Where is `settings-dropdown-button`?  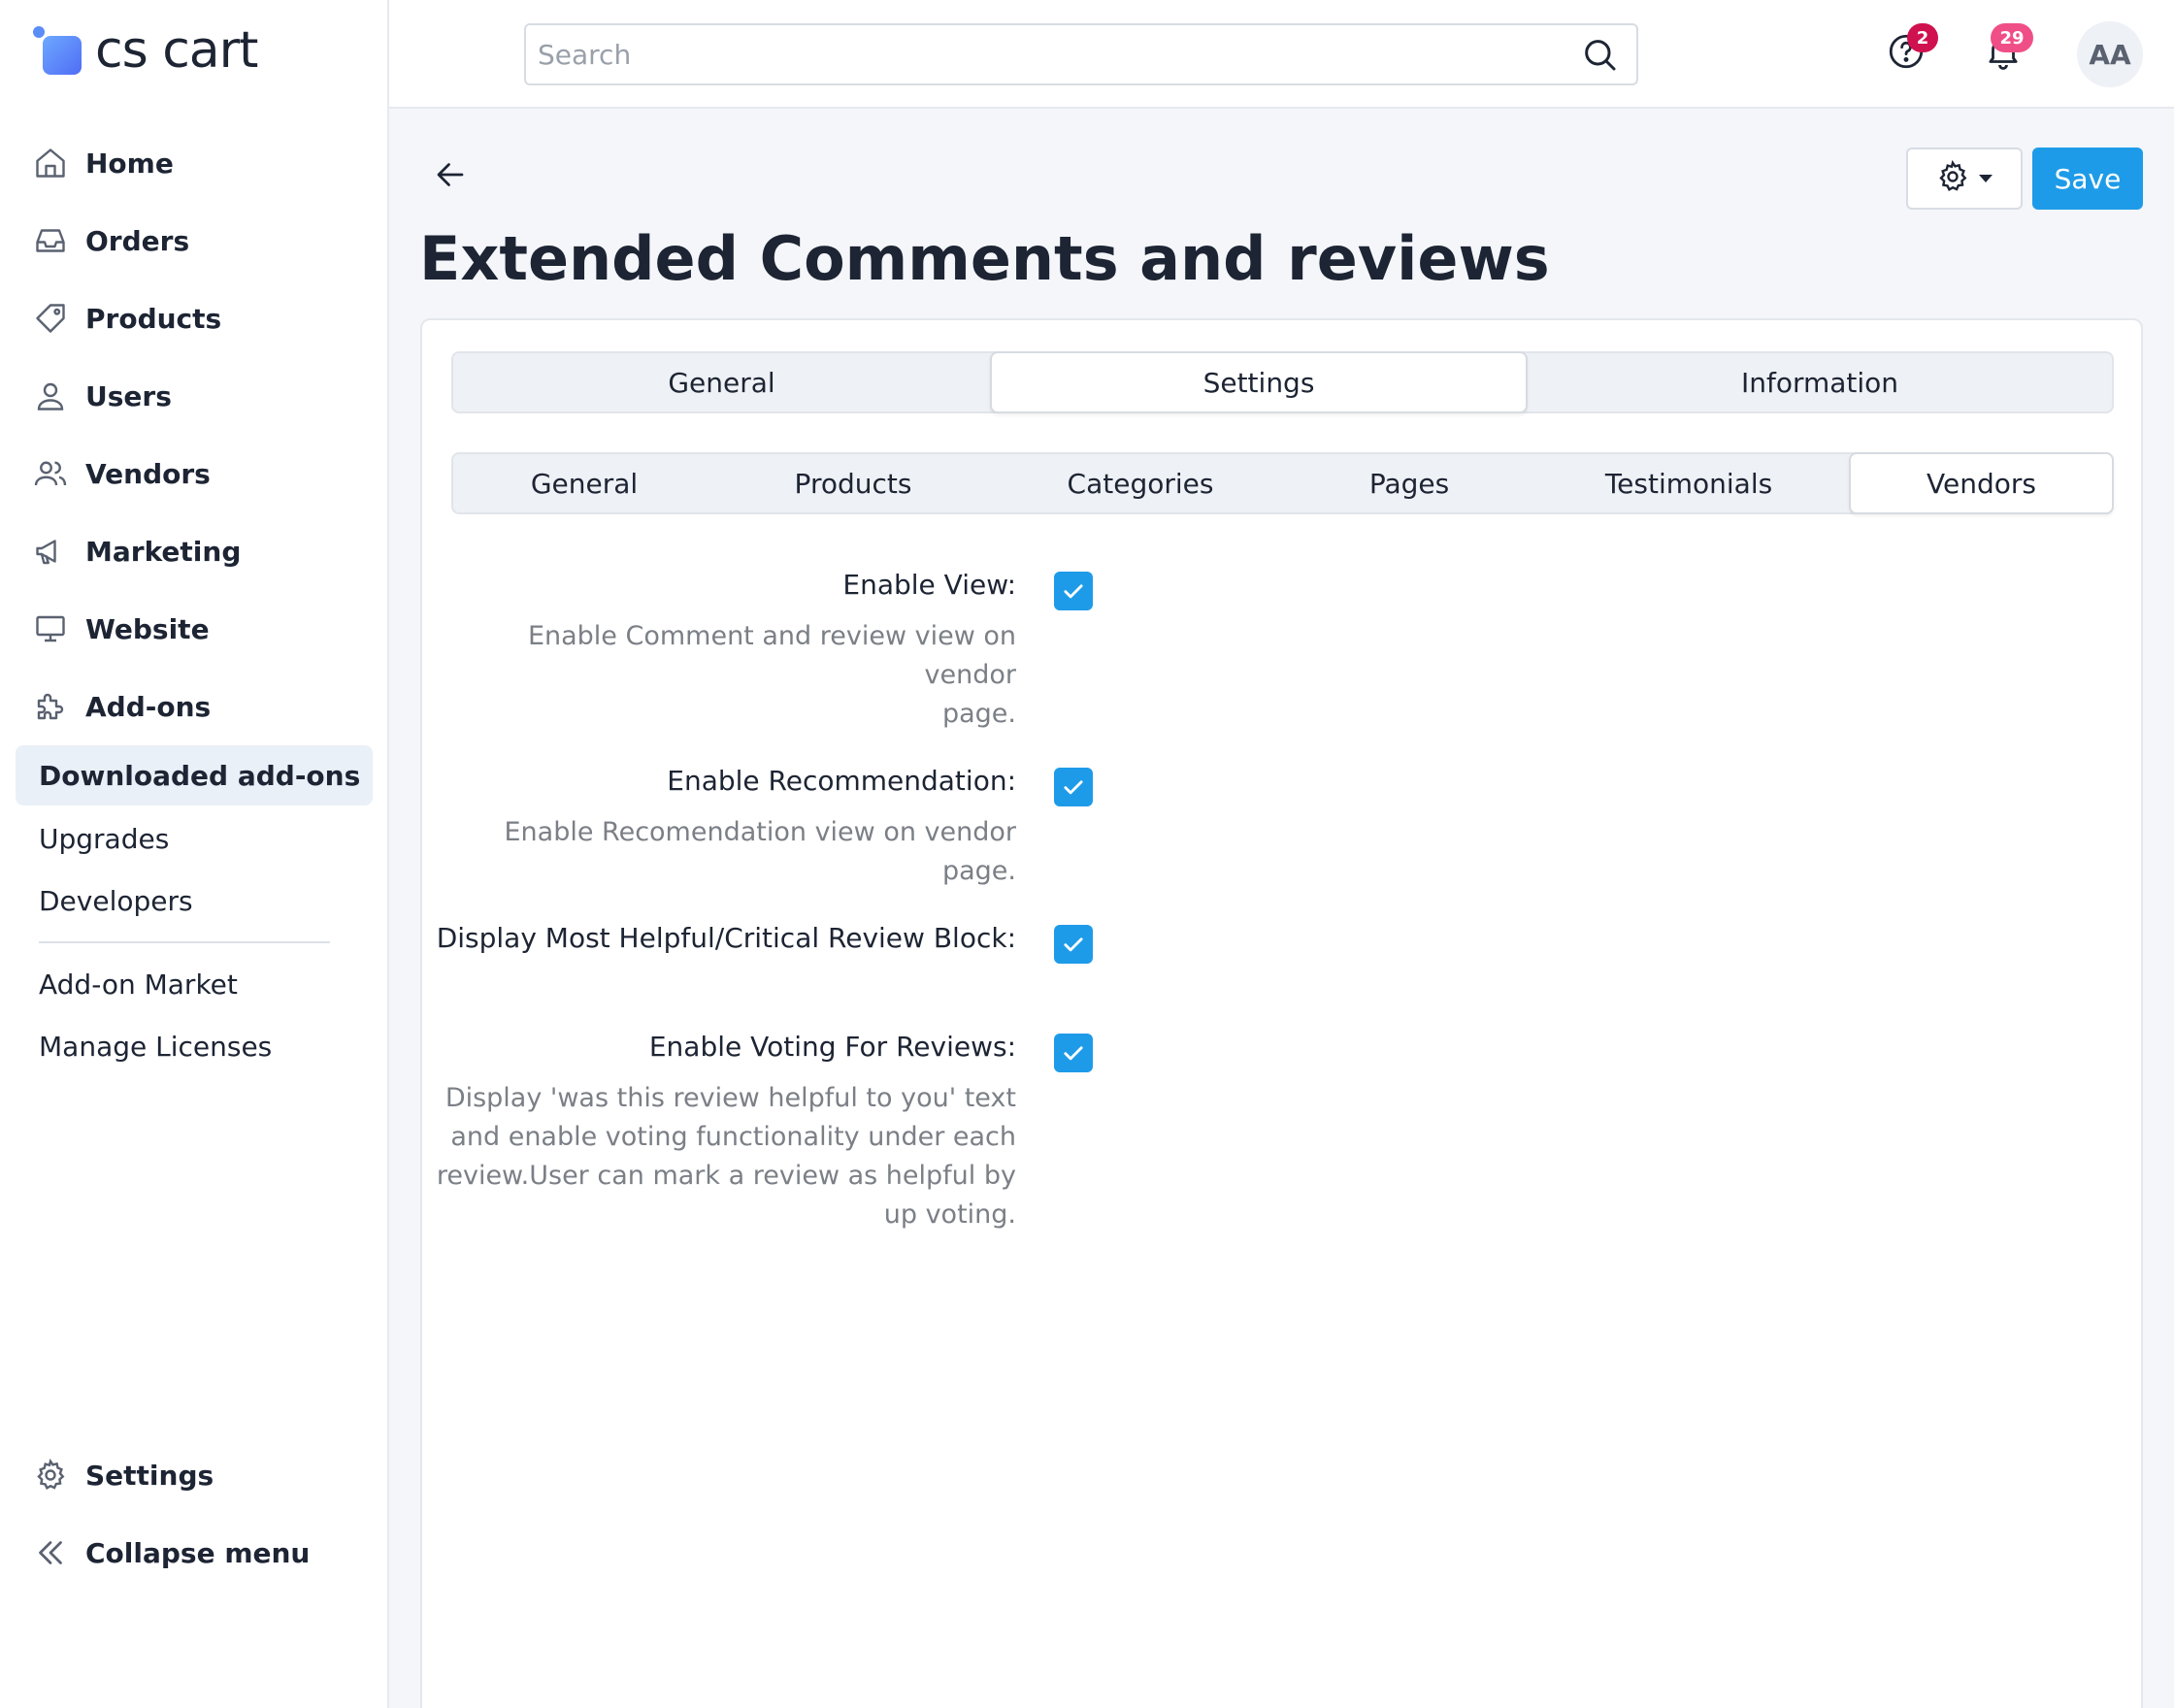
settings-dropdown-button is located at coordinates (1964, 179).